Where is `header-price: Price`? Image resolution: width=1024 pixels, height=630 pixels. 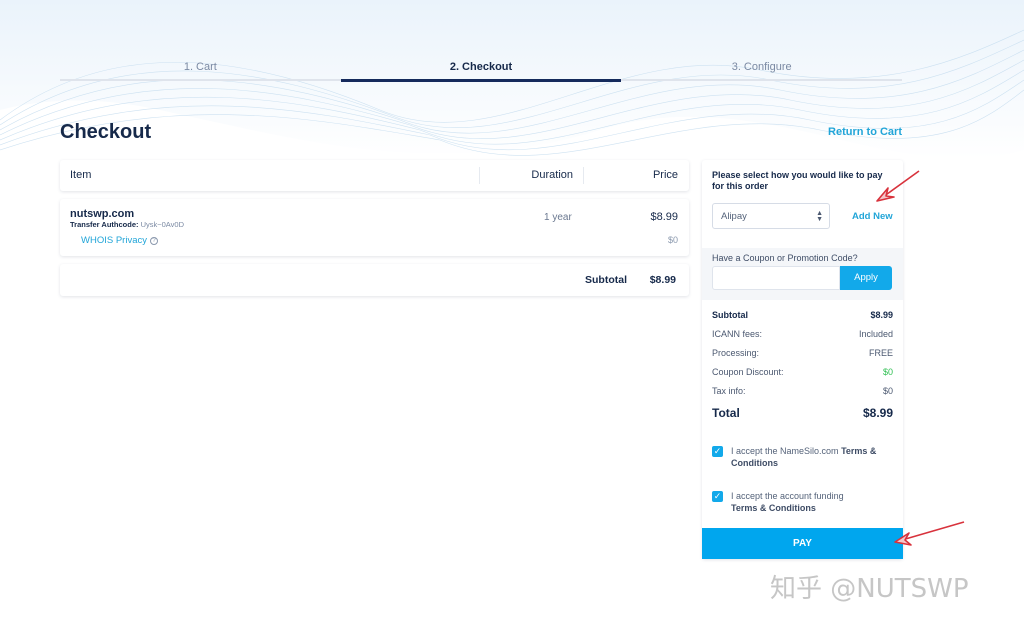 header-price: Price is located at coordinates (665, 175).